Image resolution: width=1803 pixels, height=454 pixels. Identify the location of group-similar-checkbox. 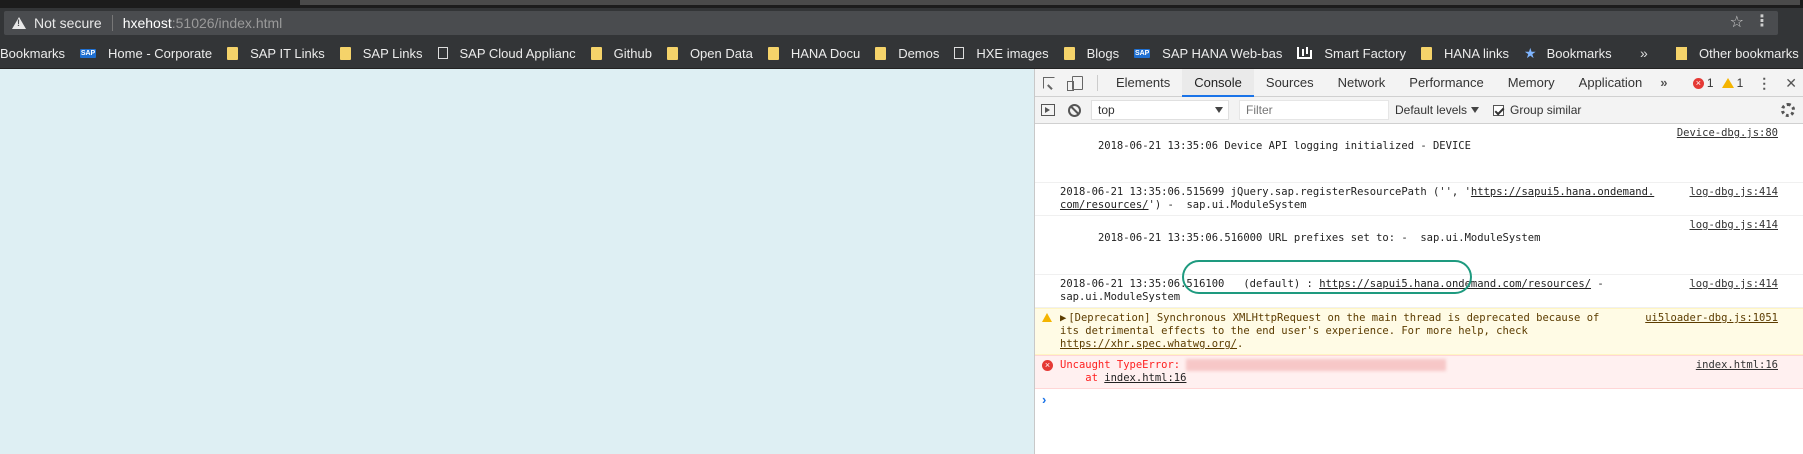
(1499, 110).